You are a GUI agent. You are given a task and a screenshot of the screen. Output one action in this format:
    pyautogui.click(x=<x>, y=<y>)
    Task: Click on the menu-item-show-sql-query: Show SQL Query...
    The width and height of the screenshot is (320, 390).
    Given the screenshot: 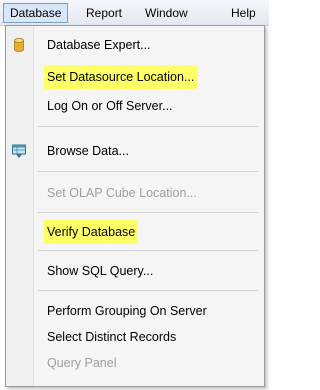 What is the action you would take?
    pyautogui.click(x=135, y=271)
    